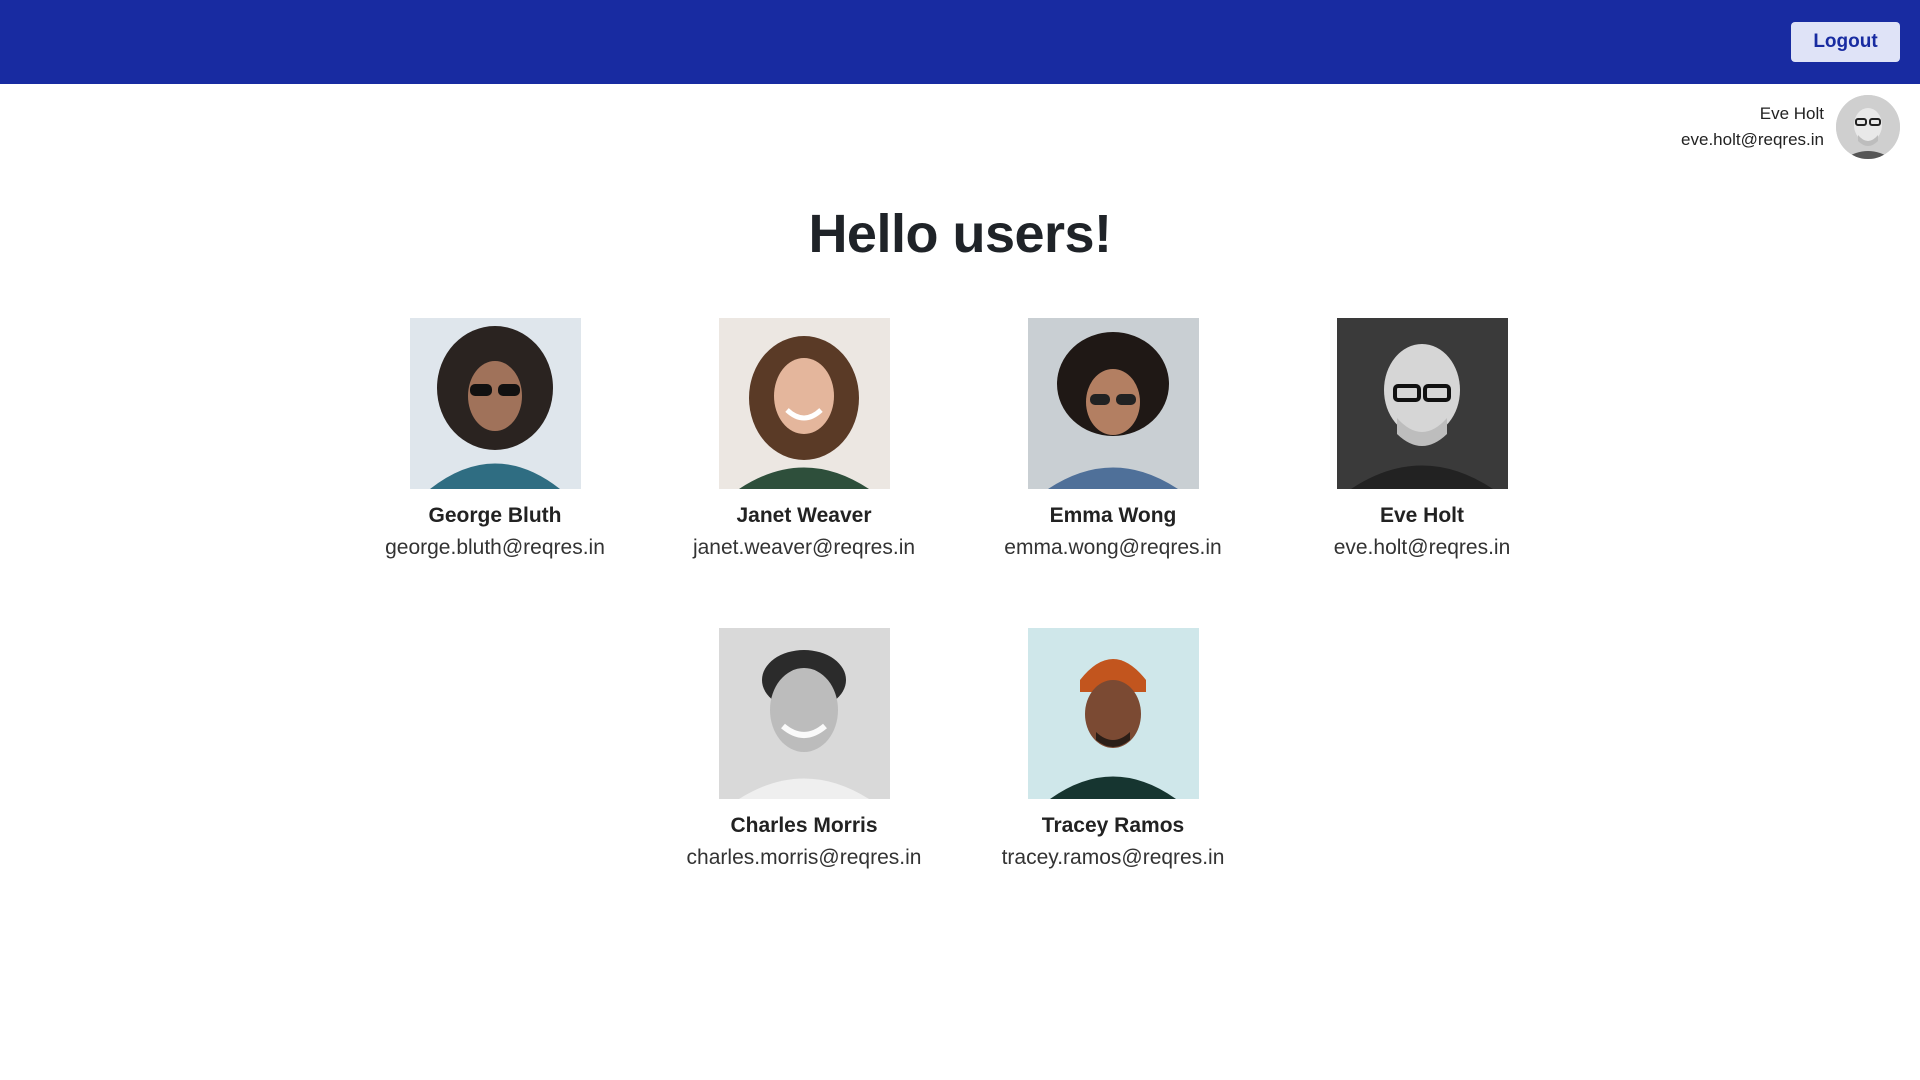 This screenshot has width=1920, height=1080. Describe the element at coordinates (1752, 139) in the screenshot. I see `current-user-email: eve.holt@reqres.in` at that location.